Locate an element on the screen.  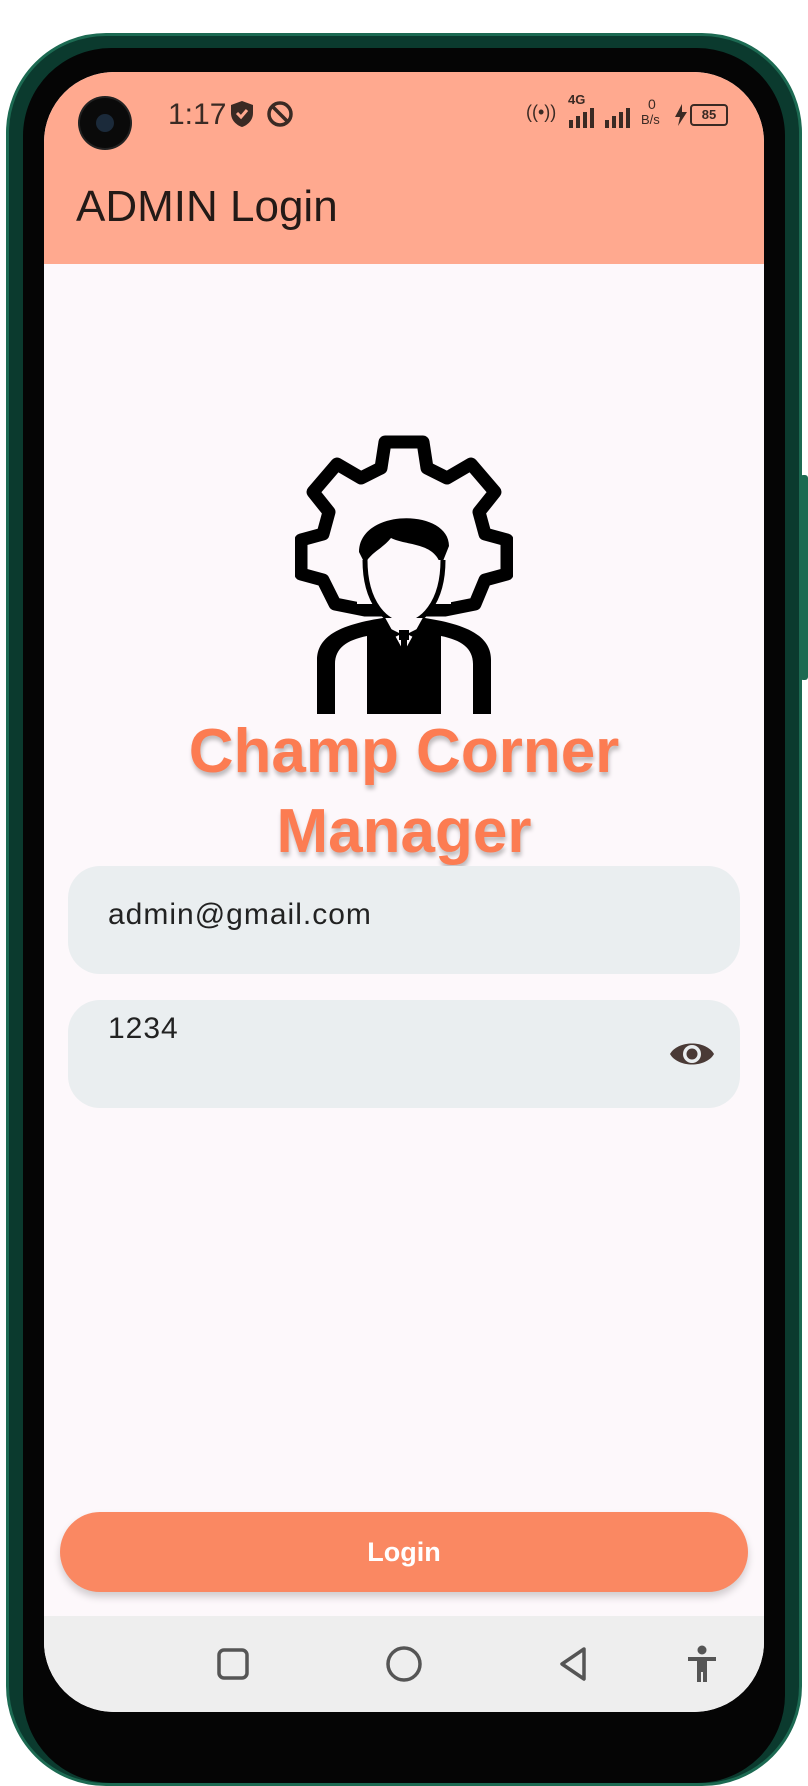
camera-cutout is located at coordinates (105, 123).